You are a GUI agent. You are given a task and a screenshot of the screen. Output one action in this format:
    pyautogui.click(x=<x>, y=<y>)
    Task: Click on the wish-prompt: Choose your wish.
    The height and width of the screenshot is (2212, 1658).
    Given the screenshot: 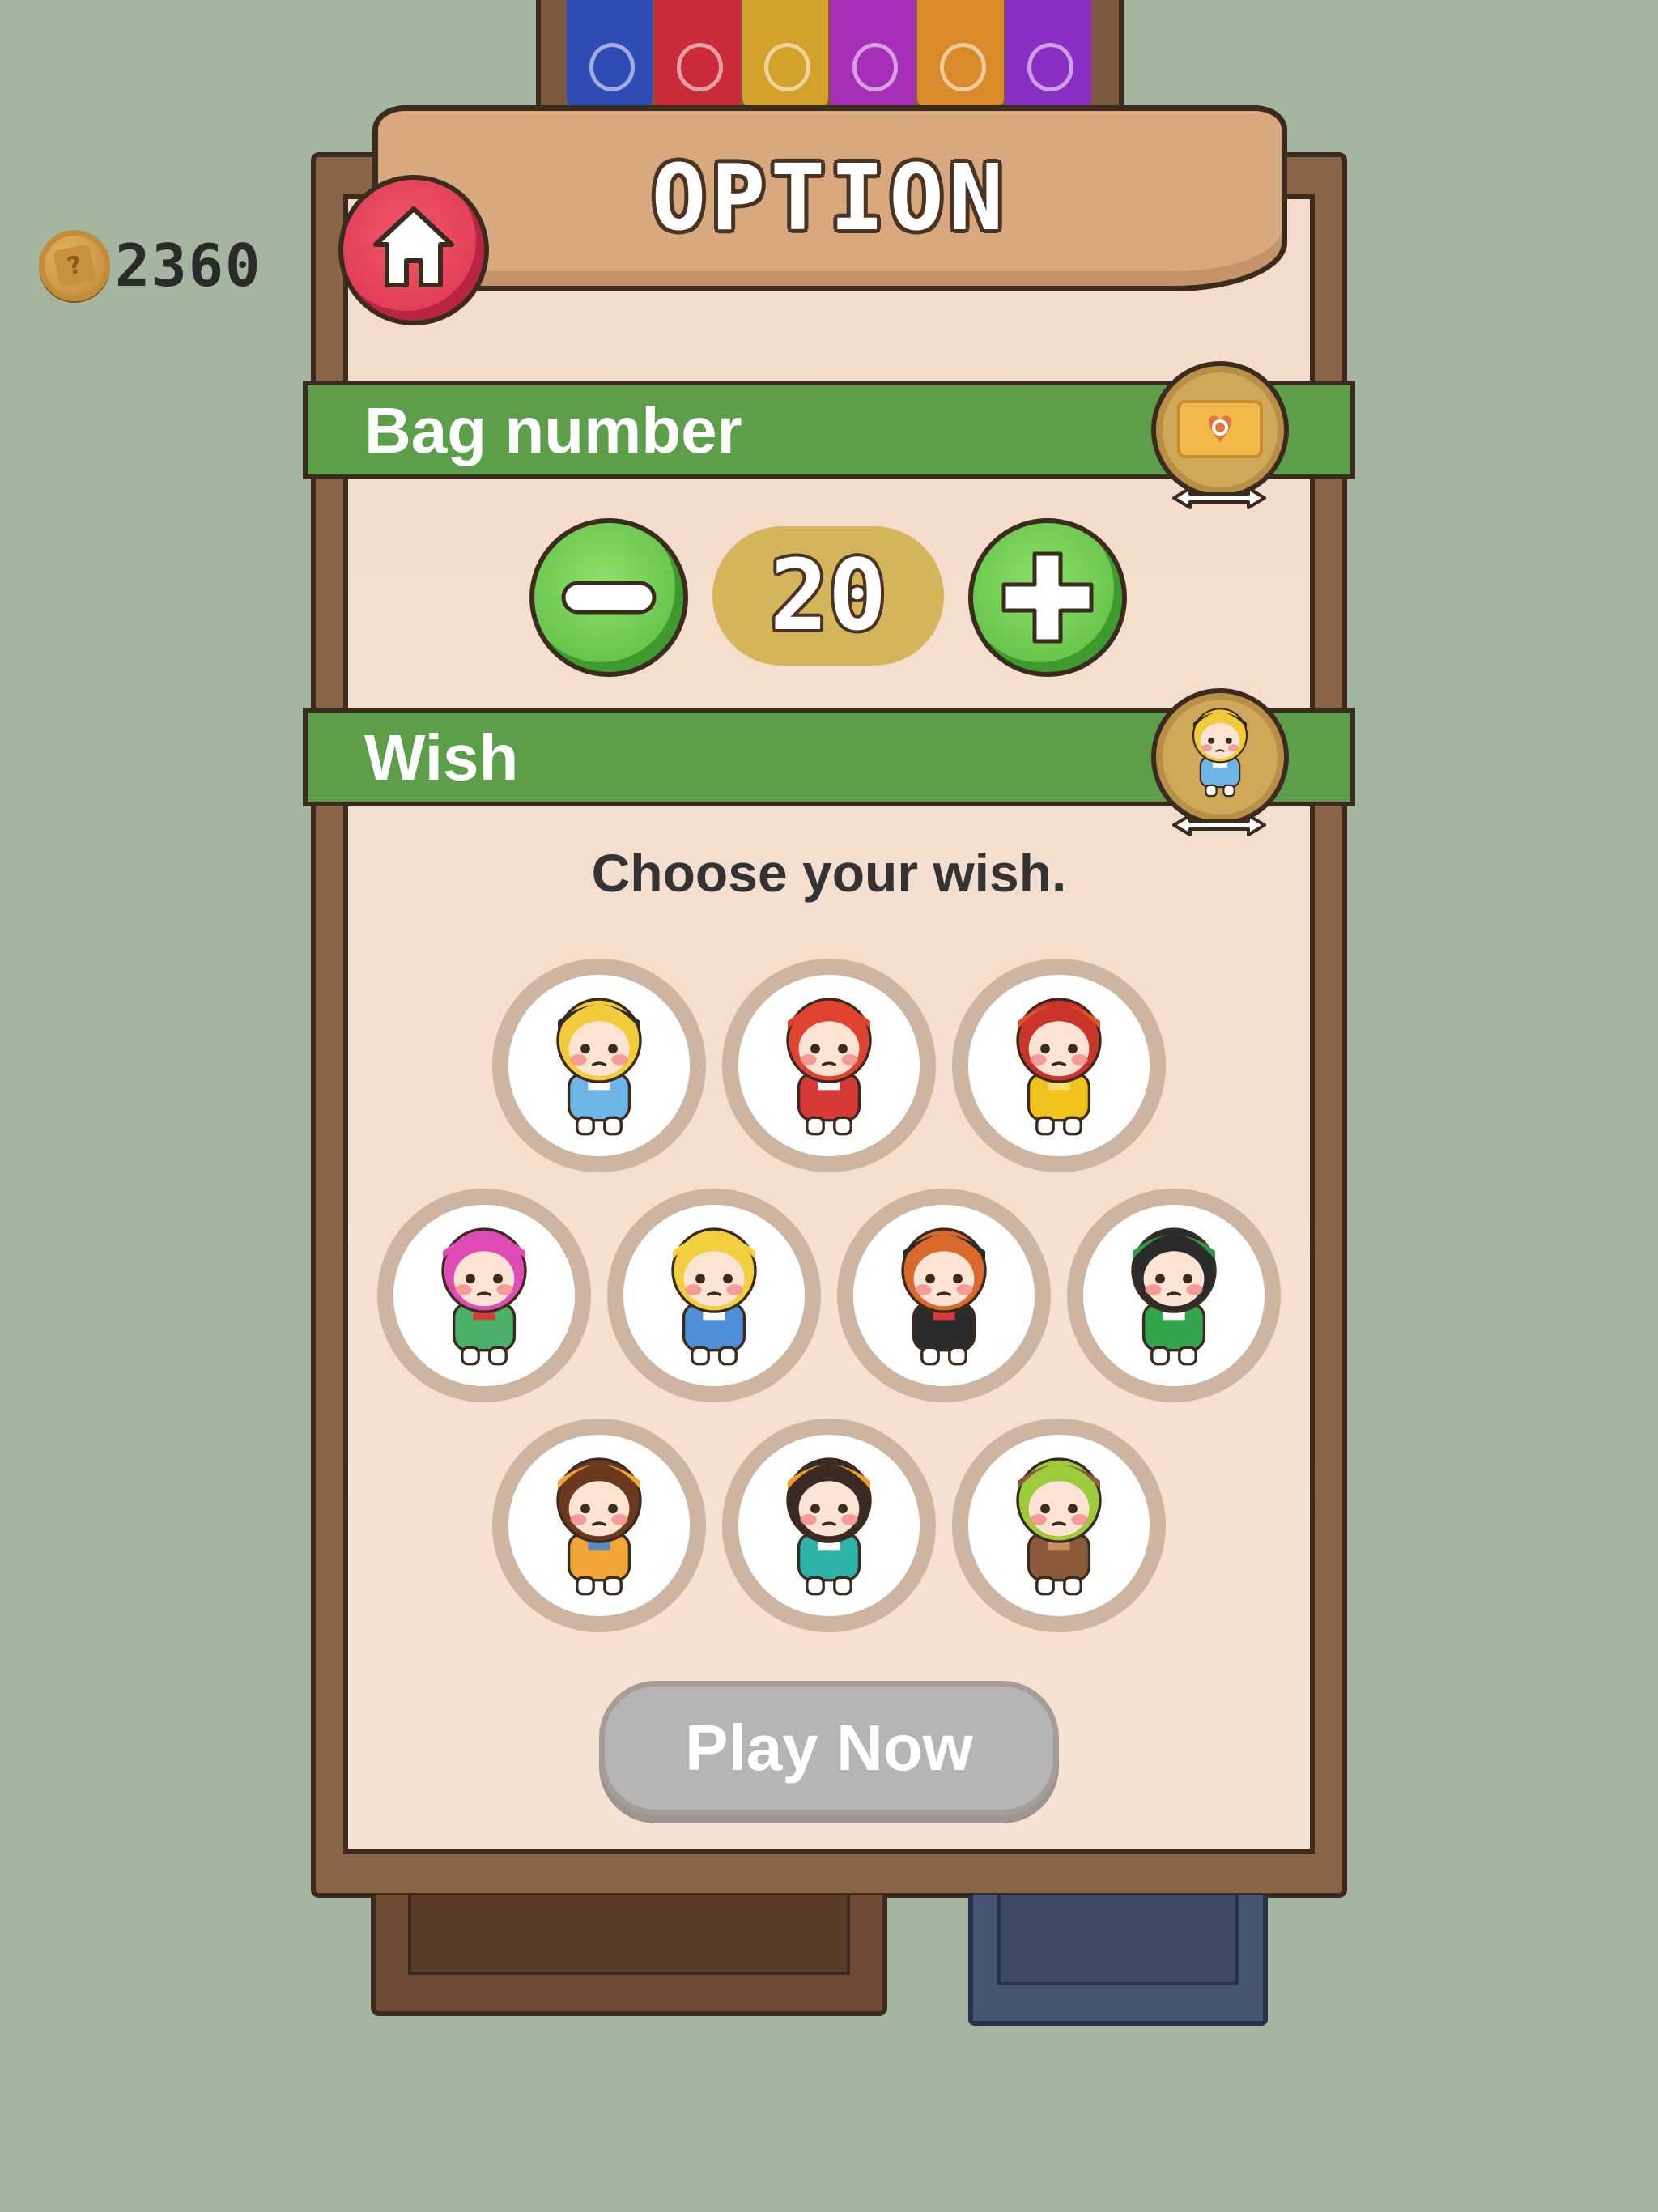 What is the action you would take?
    pyautogui.click(x=829, y=873)
    